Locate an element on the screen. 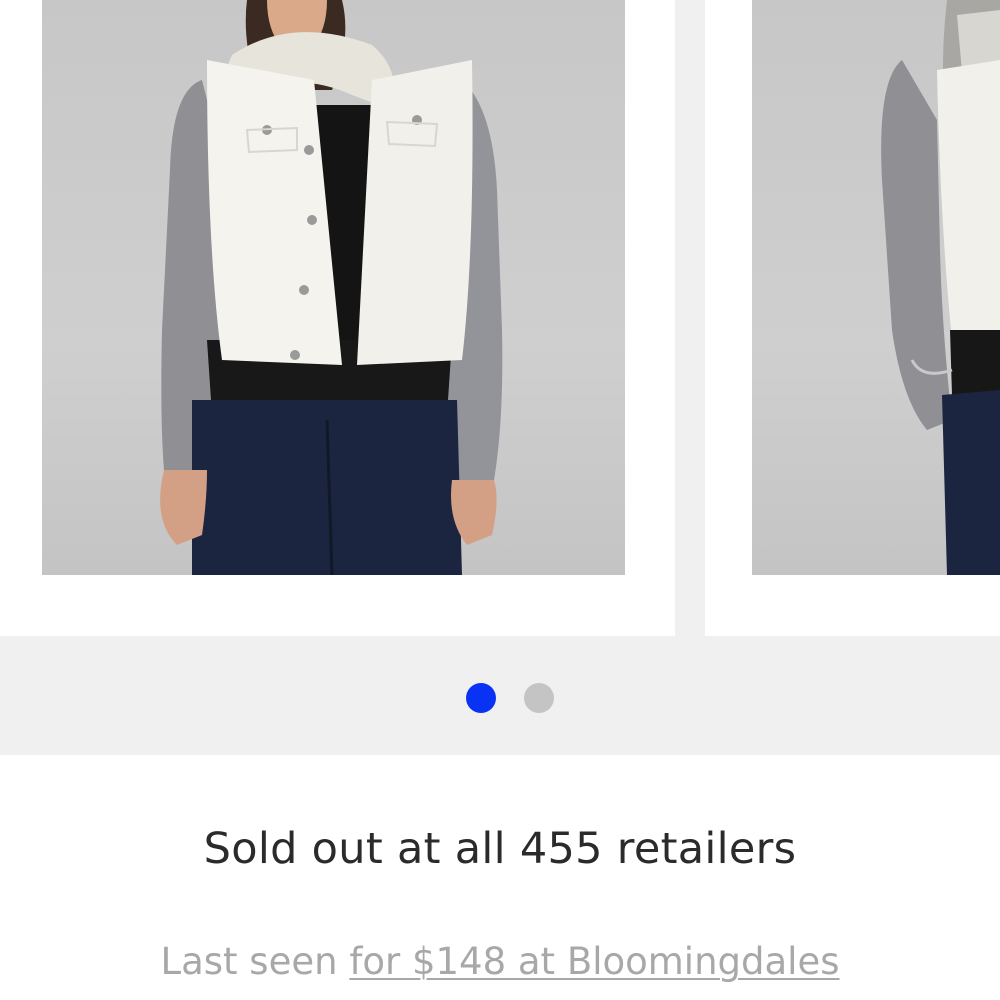 The image size is (1000, 1000). last-seen-retailer-link: for $148 at Bloomingdales is located at coordinates (594, 961).